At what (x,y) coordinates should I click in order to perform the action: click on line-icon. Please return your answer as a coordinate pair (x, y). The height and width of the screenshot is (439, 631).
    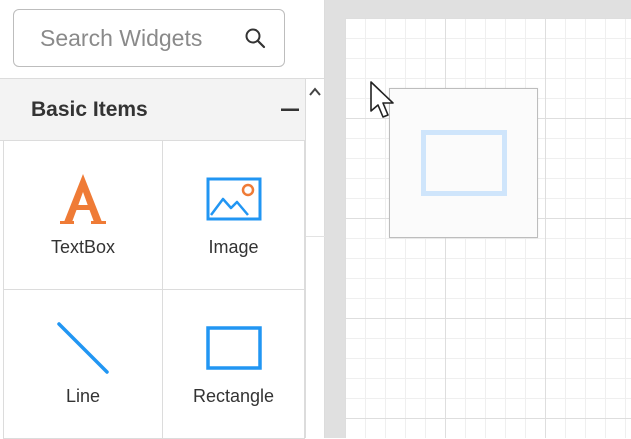
    Looking at the image, I should click on (83, 348).